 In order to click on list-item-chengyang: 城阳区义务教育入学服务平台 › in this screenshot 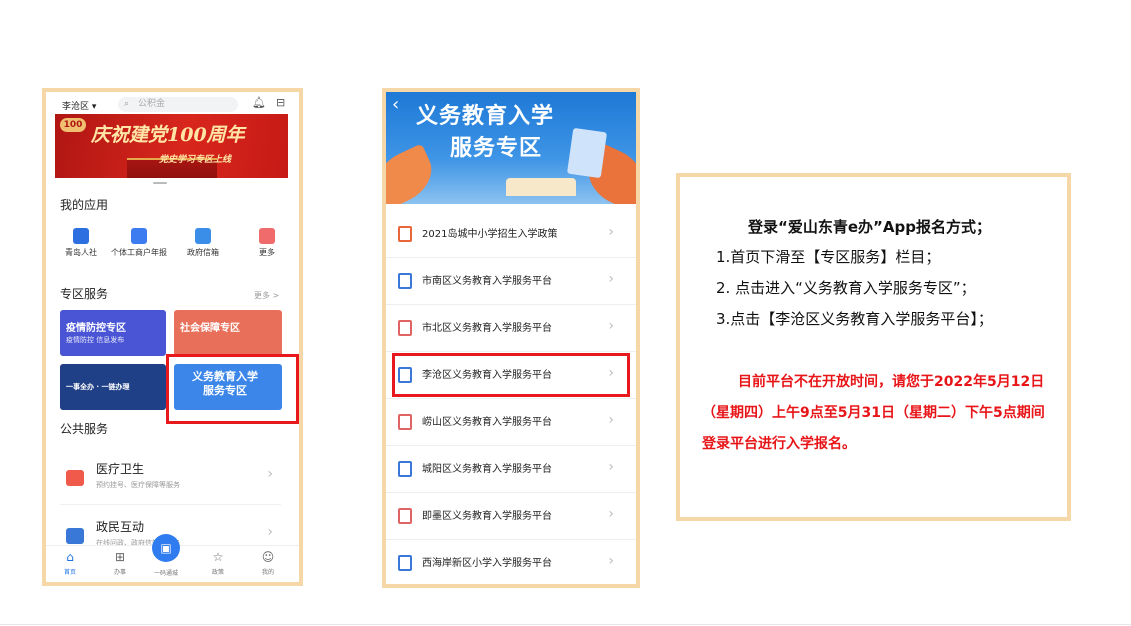, I will do `click(511, 469)`.